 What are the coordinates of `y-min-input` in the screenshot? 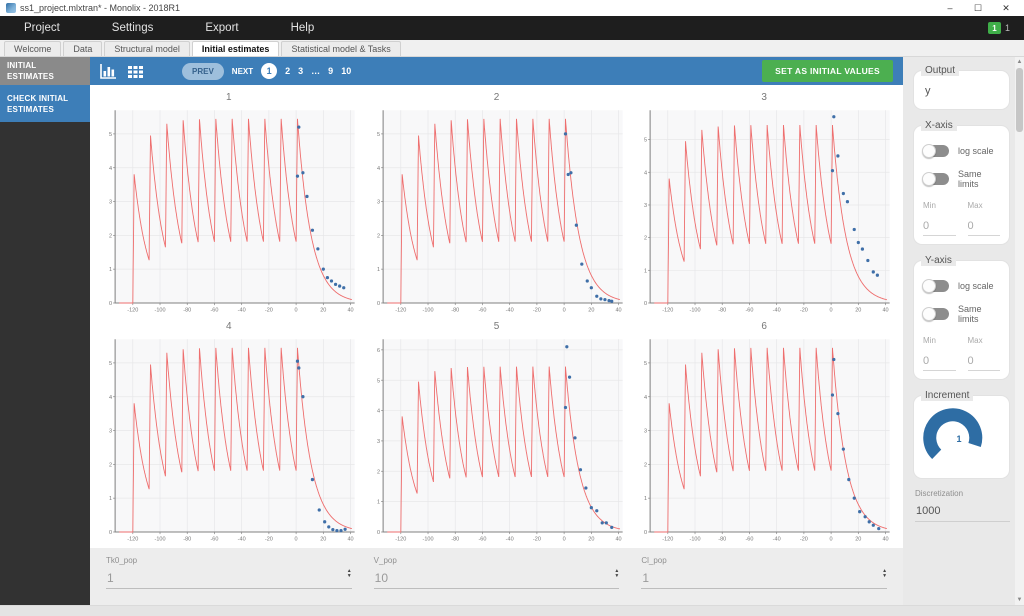 It's located at (939, 363).